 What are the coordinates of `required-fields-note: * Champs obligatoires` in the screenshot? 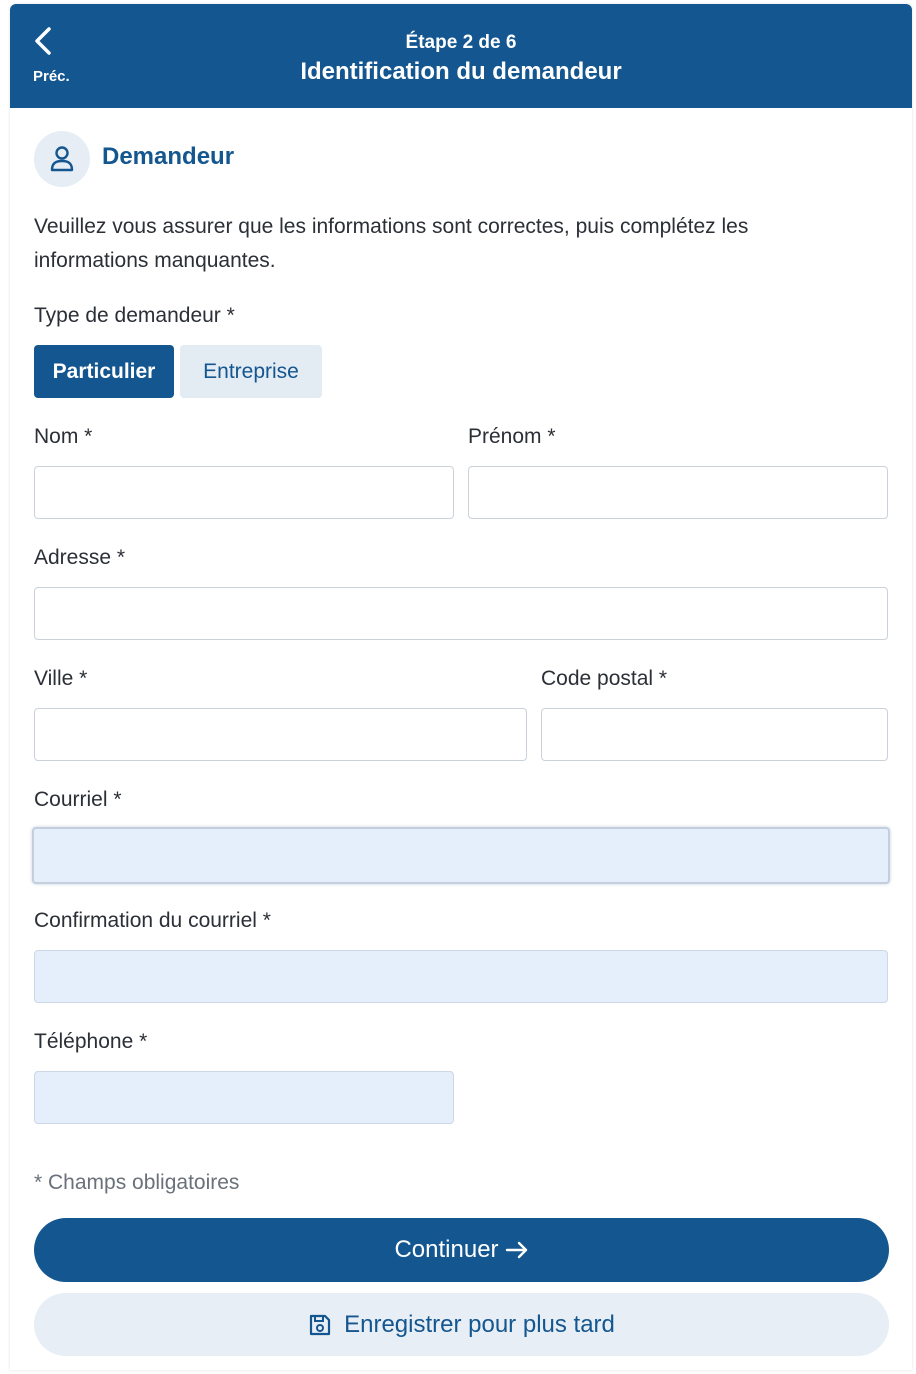 It's located at (137, 1182).